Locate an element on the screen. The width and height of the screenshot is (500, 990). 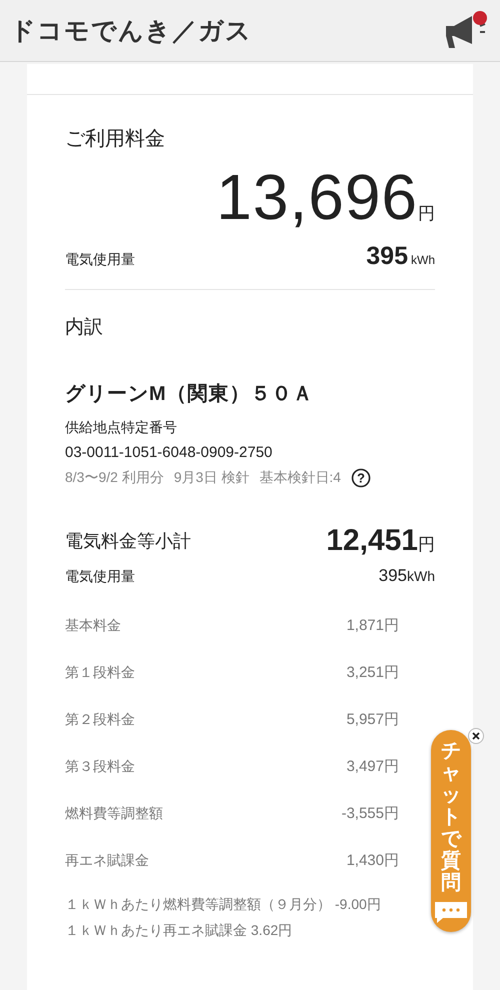
charge-value: 1,871円 is located at coordinates (372, 625).